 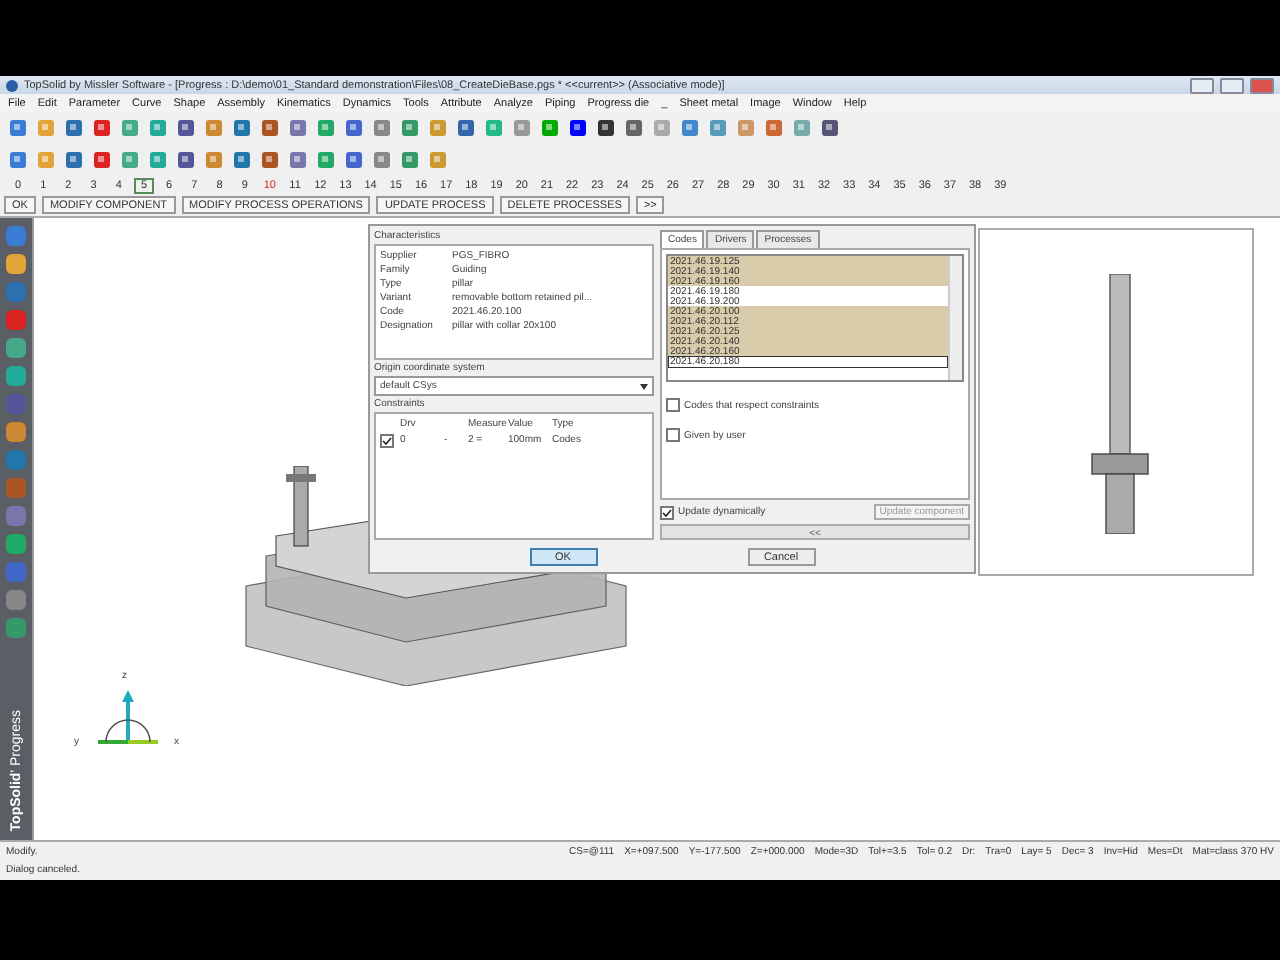 I want to click on maximize-button, so click(x=1232, y=85).